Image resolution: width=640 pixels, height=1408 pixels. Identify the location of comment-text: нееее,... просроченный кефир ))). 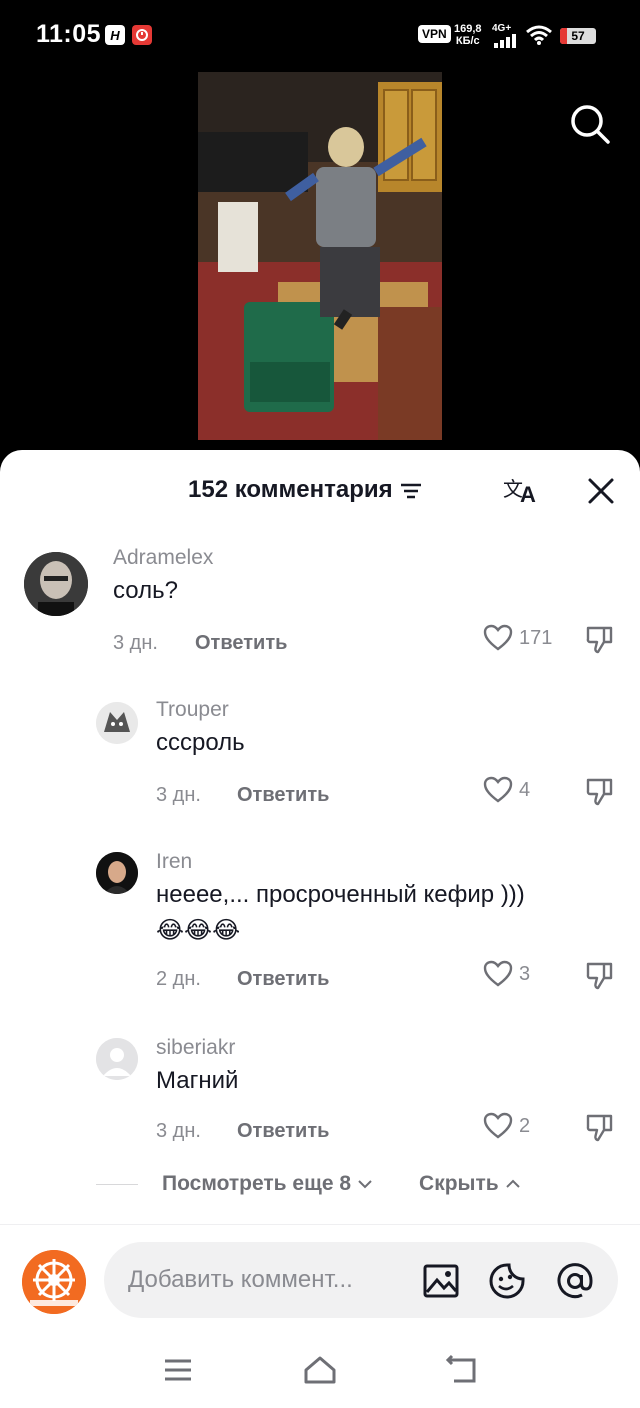
(340, 894).